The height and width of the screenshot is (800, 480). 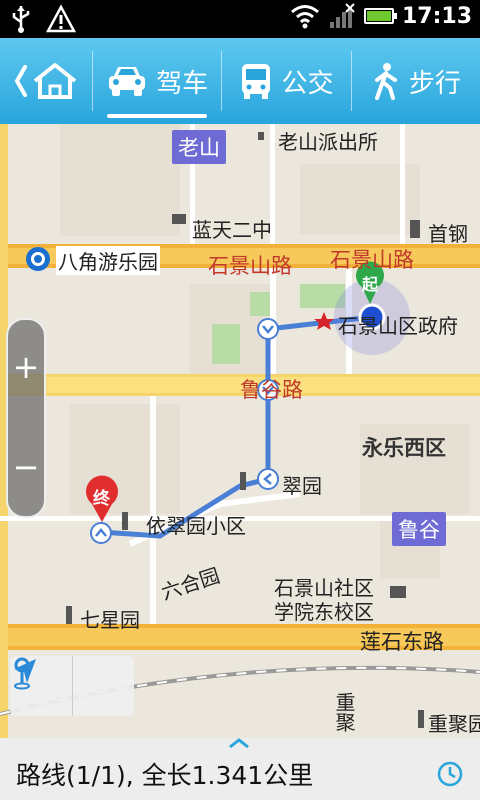 I want to click on bus-icon, so click(x=256, y=81).